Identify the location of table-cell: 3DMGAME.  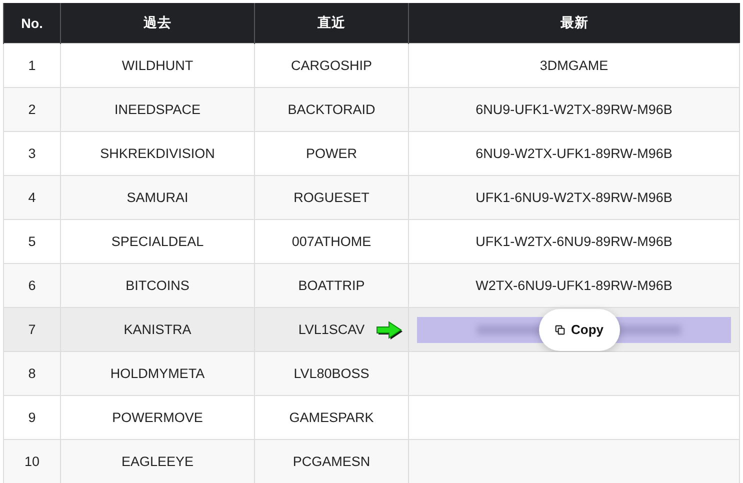
(574, 65).